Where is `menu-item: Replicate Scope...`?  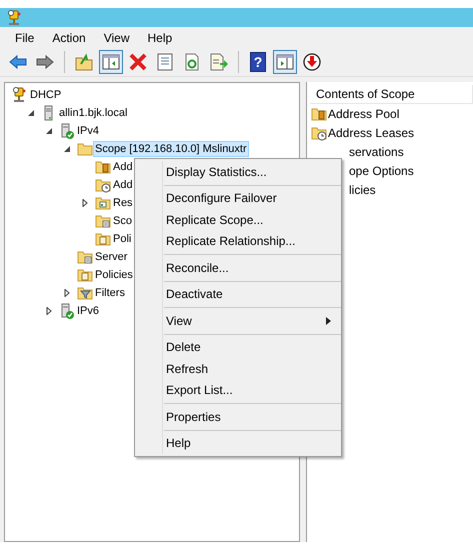
menu-item: Replicate Scope... is located at coordinates (238, 219).